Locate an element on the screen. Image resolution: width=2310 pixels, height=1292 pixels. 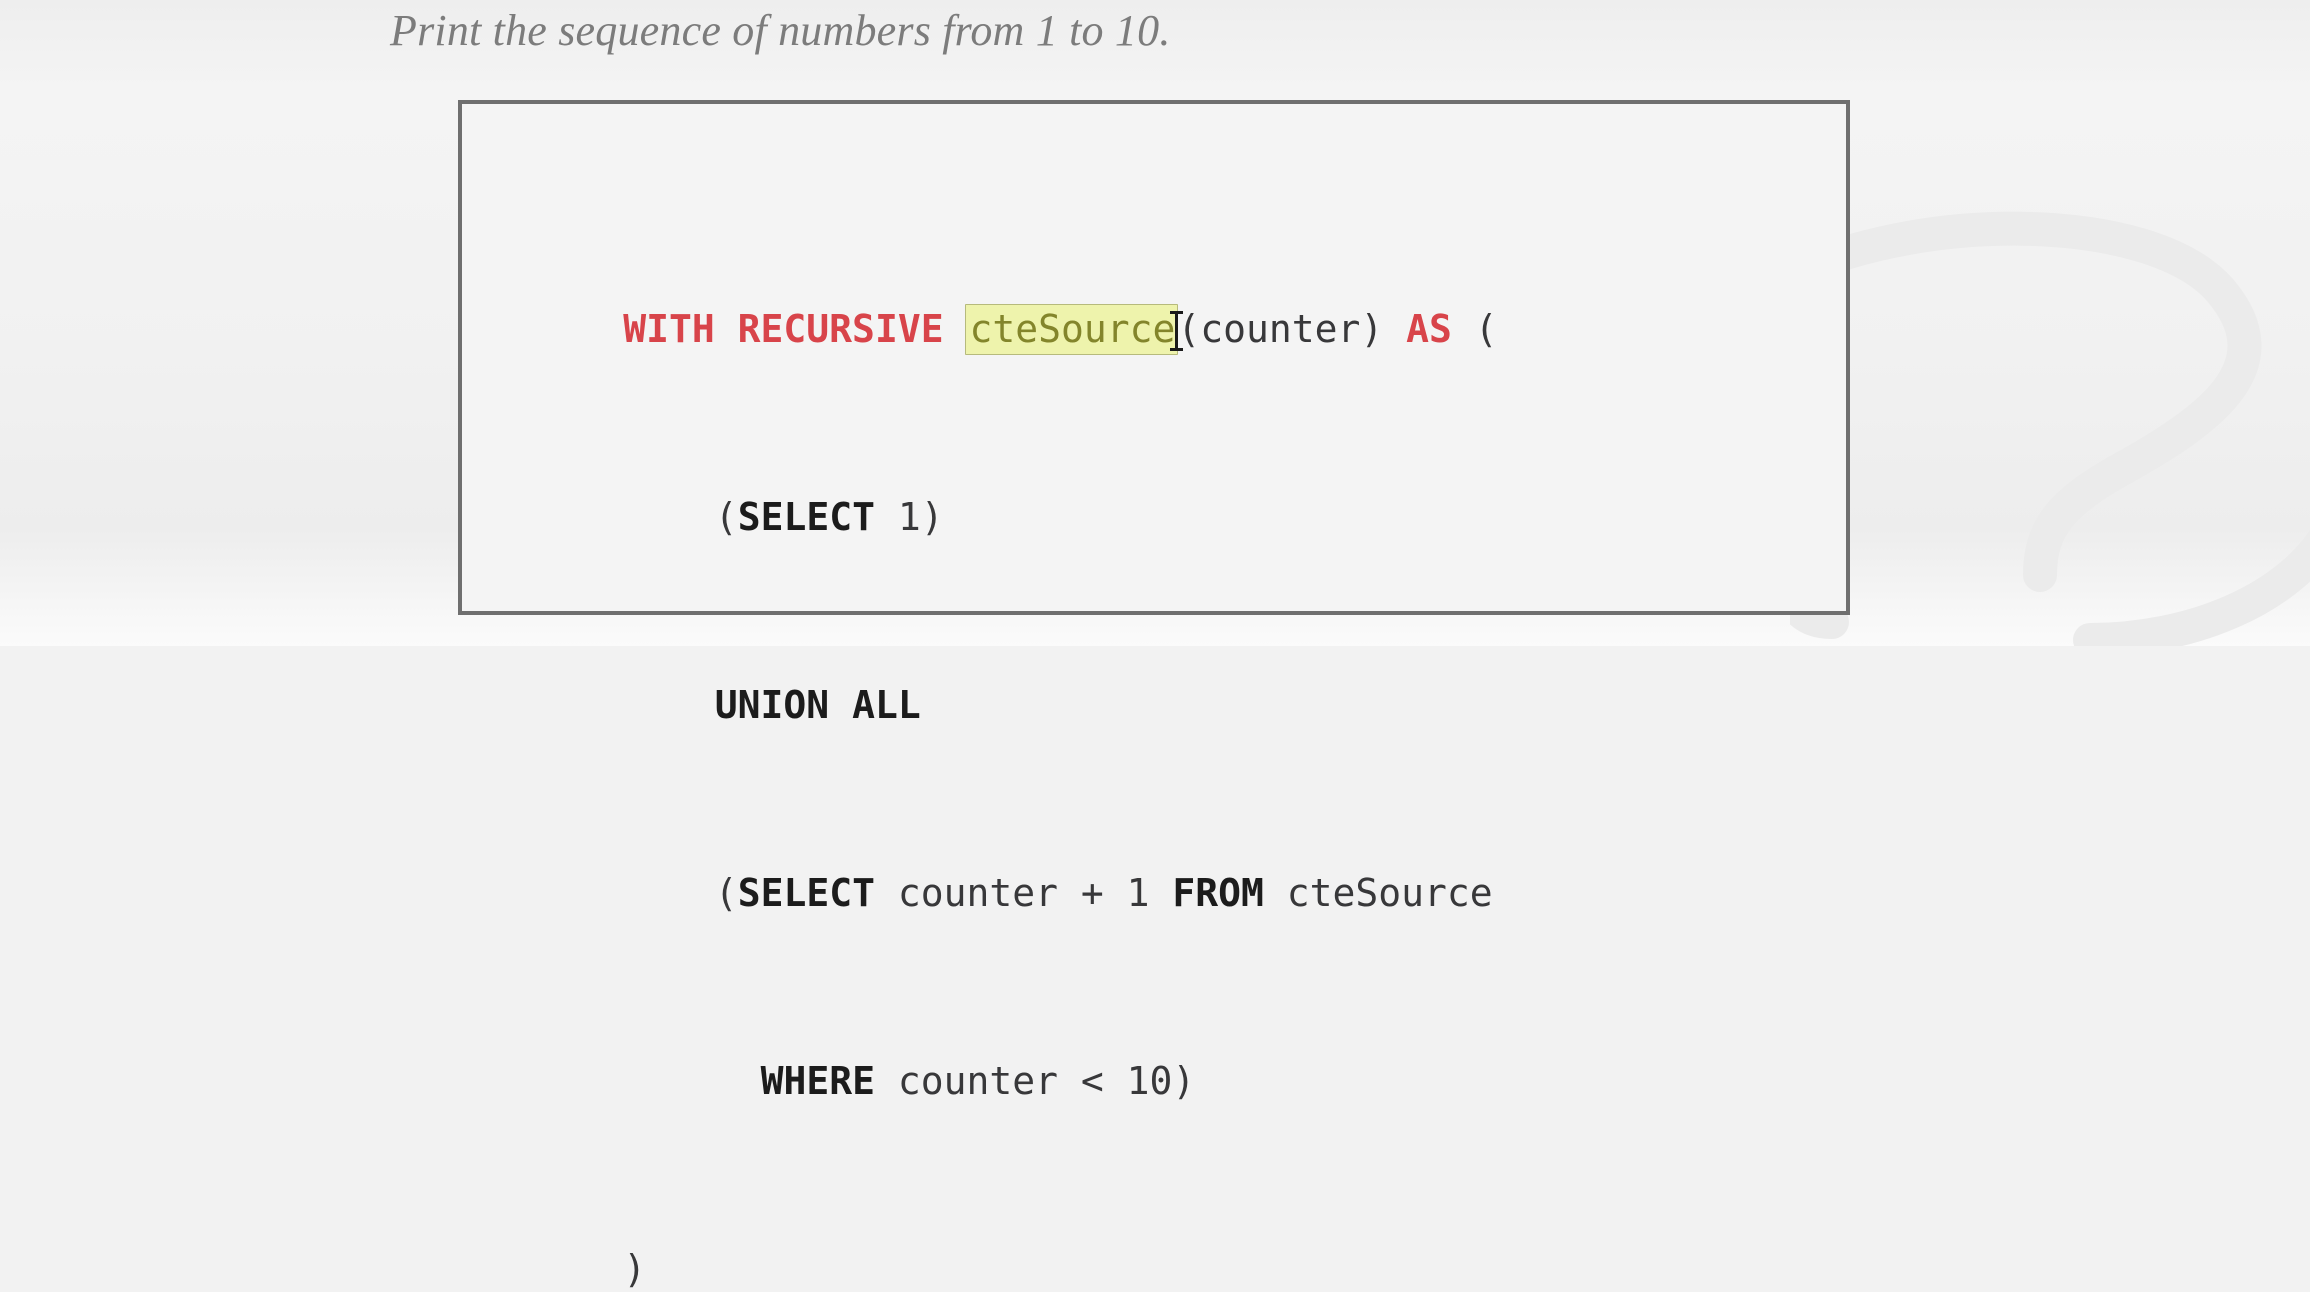
code-line: (SELECT 1) is located at coordinates (1161, 493).